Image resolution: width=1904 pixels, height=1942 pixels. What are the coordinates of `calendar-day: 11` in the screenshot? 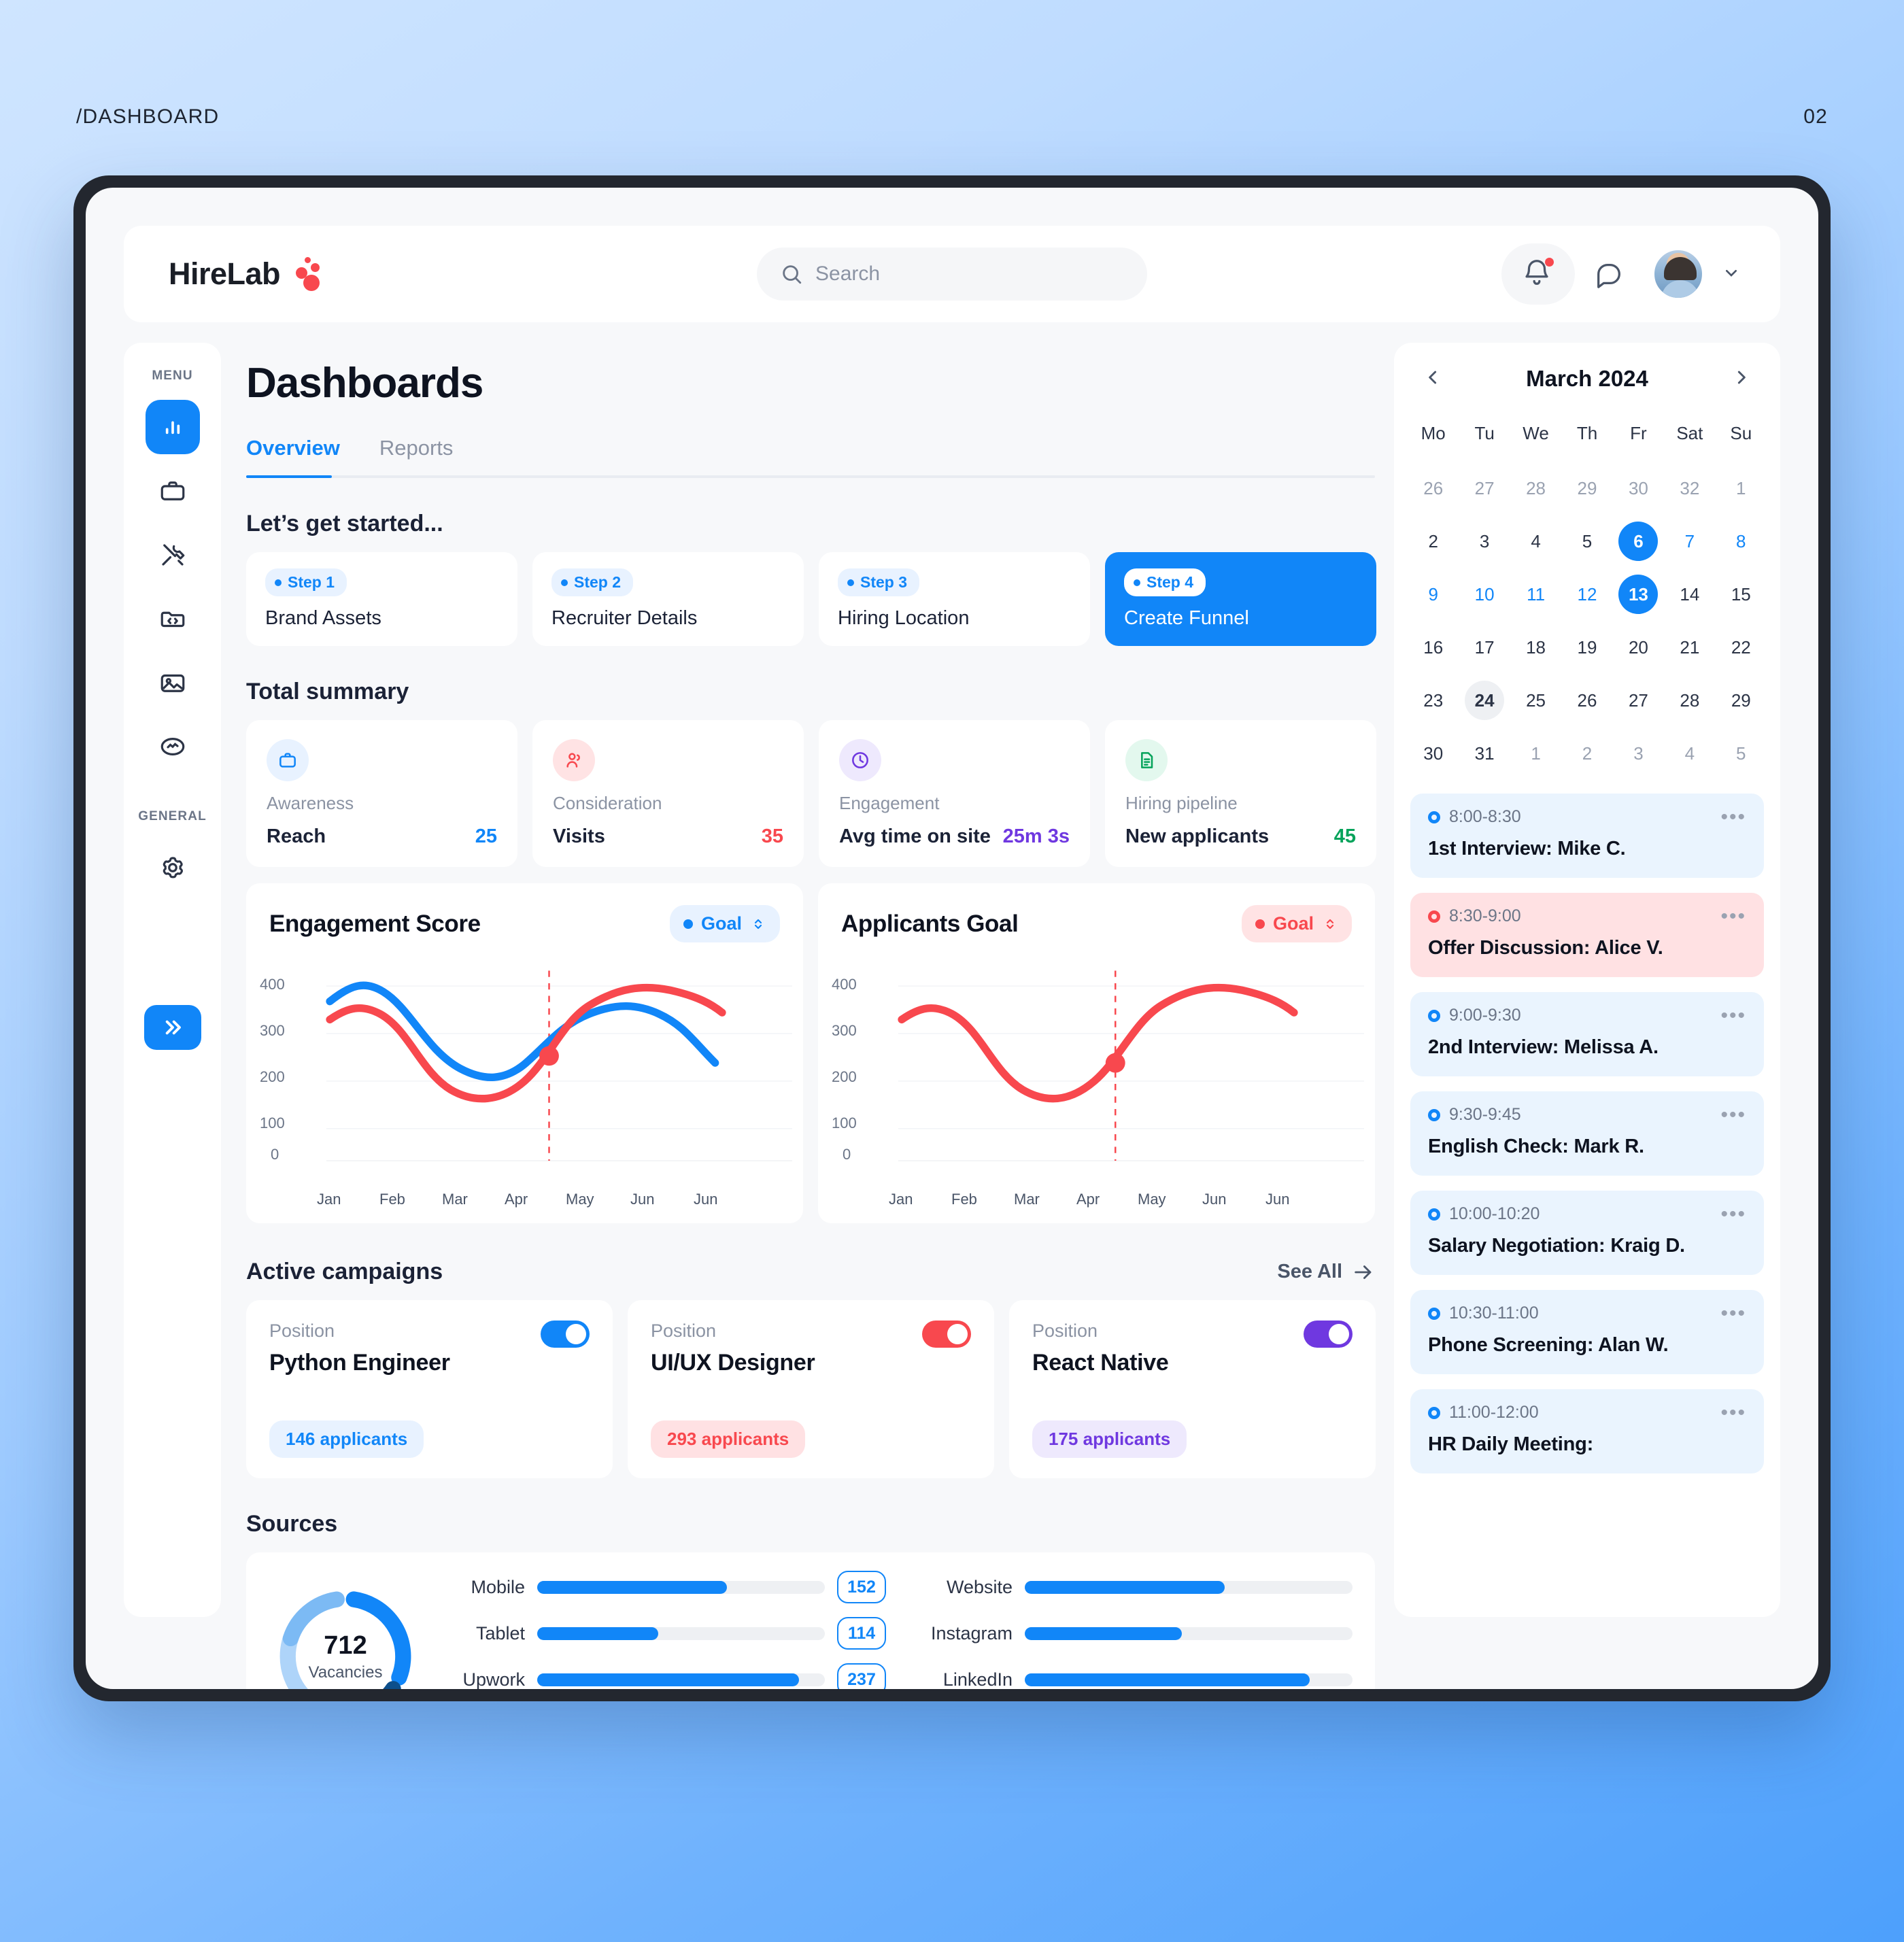 It's located at (1536, 594).